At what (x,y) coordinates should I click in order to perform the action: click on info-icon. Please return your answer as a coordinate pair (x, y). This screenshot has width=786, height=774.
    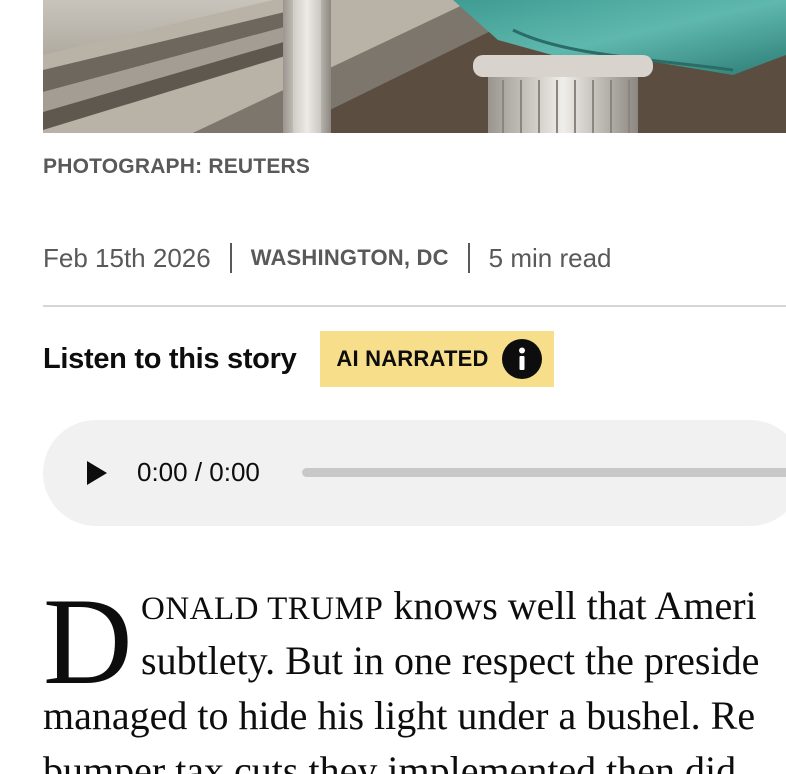
    Looking at the image, I should click on (521, 359).